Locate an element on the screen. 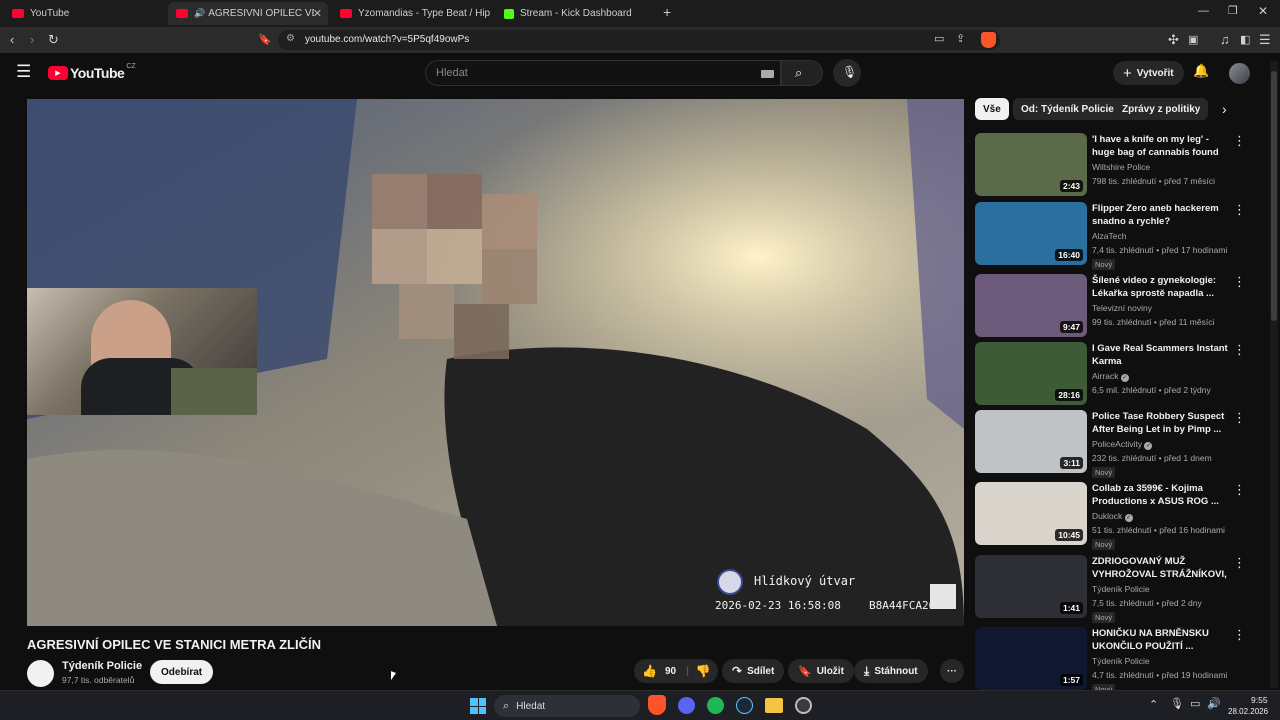 This screenshot has height=720, width=1280. chip-all: Vše is located at coordinates (992, 109).